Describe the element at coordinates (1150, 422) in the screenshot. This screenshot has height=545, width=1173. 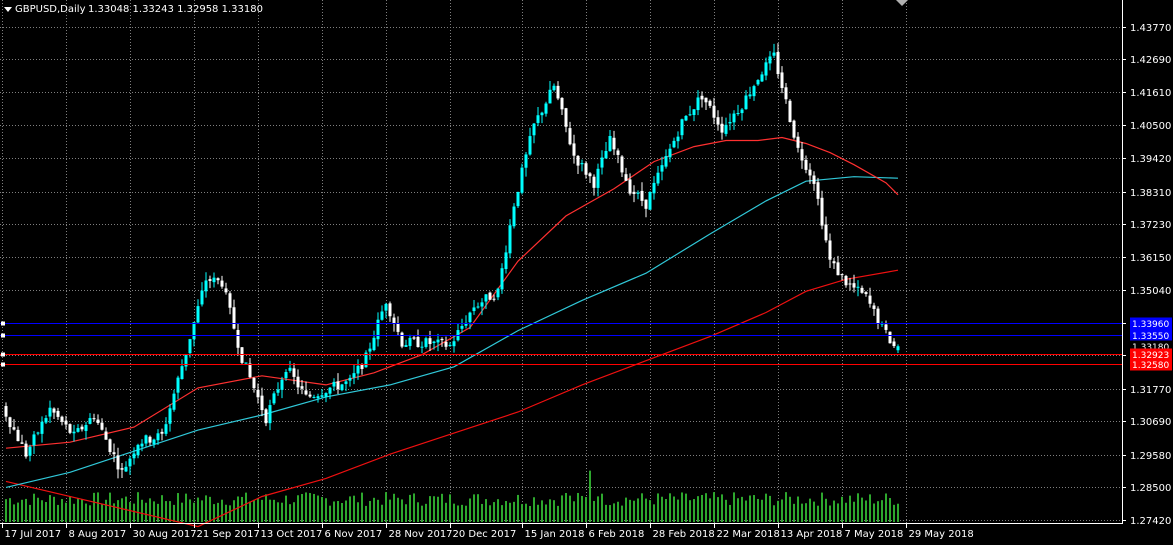
I see `price-tick-label: 1.30690` at that location.